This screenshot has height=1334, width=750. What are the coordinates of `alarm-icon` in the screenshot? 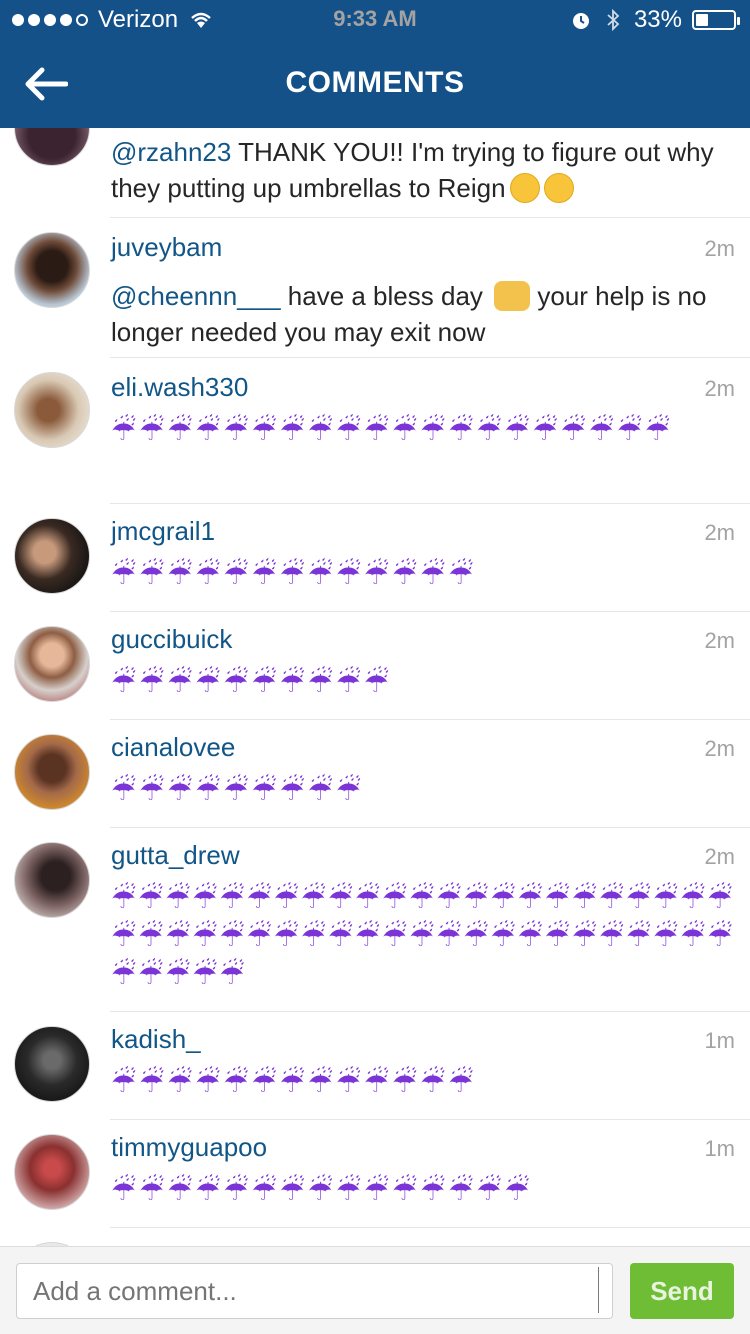 It's located at (580, 21).